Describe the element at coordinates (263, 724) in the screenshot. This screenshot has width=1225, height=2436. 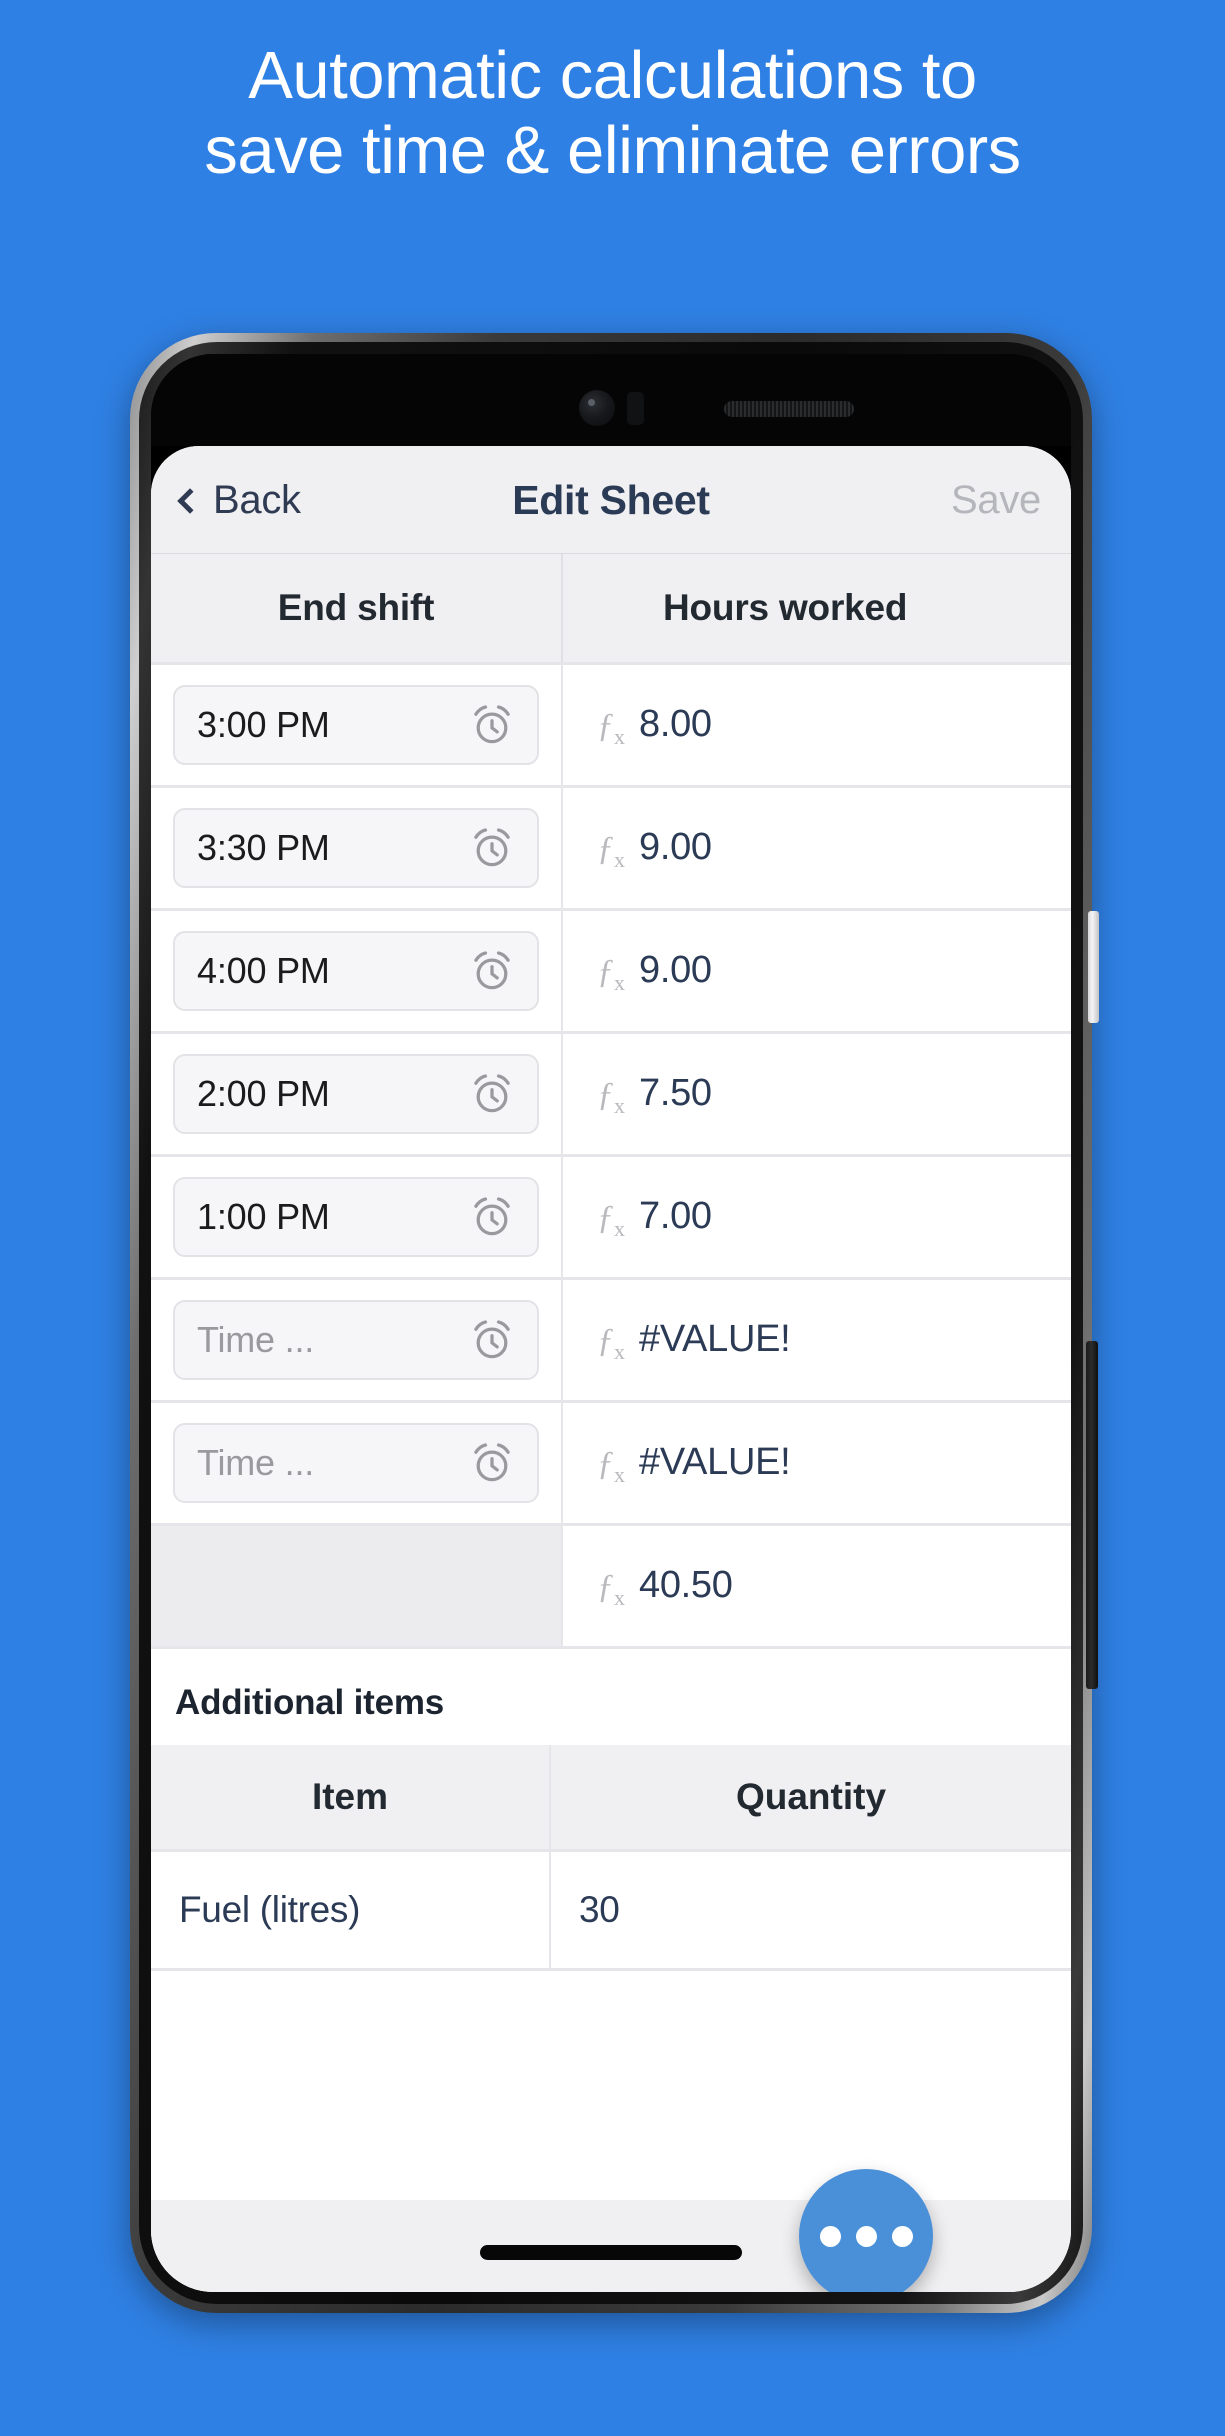
I see `time-value: 3:00 PM` at that location.